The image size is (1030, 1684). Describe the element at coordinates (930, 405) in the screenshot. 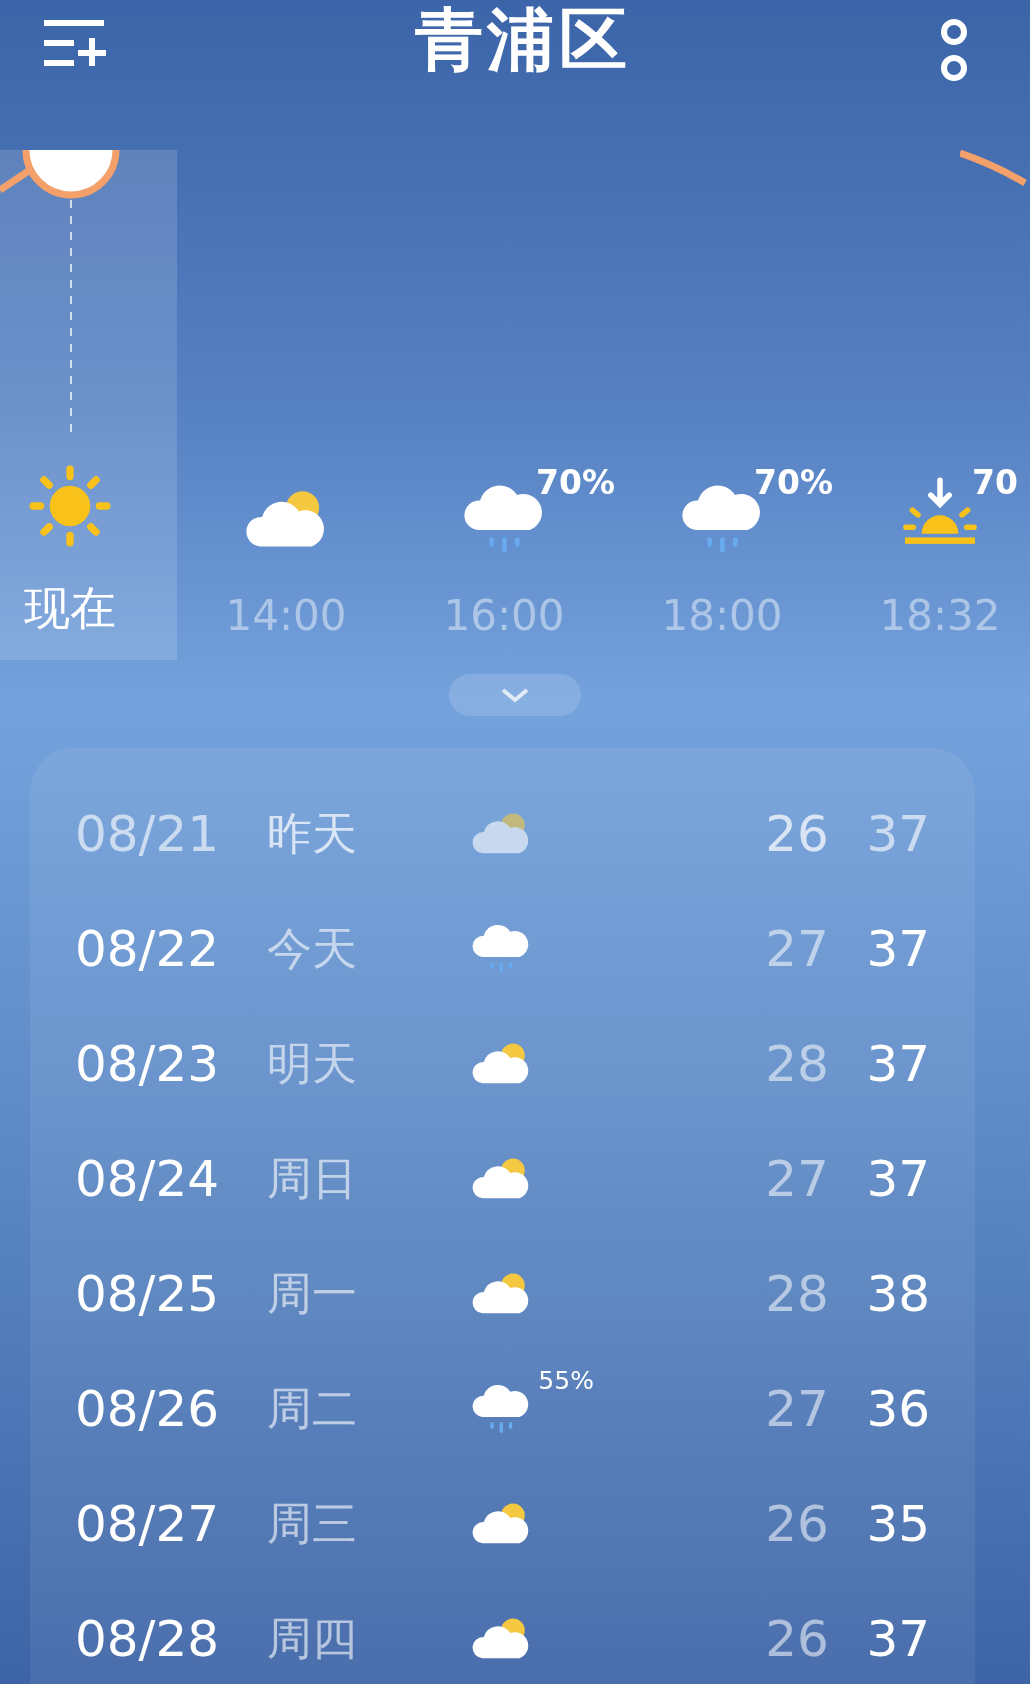

I see `hour-column: 70 18:32` at that location.